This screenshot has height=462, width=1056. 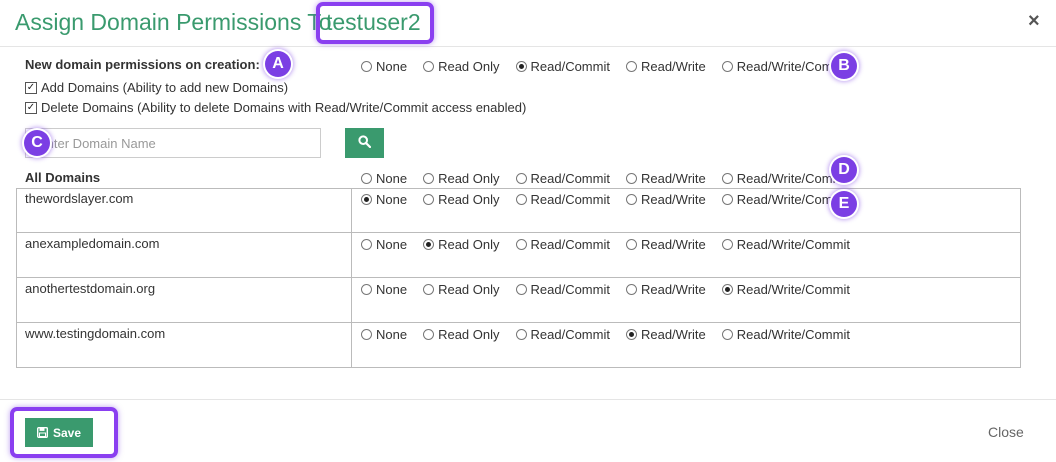 What do you see at coordinates (37, 143) in the screenshot?
I see `callout-c: C` at bounding box center [37, 143].